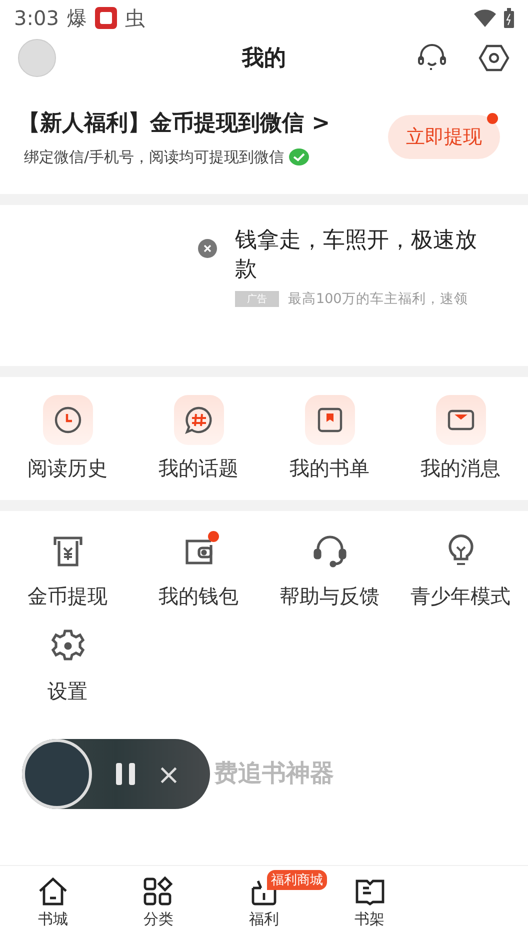 This screenshot has height=939, width=528. I want to click on quick-link-label: 阅读历史, so click(68, 468).